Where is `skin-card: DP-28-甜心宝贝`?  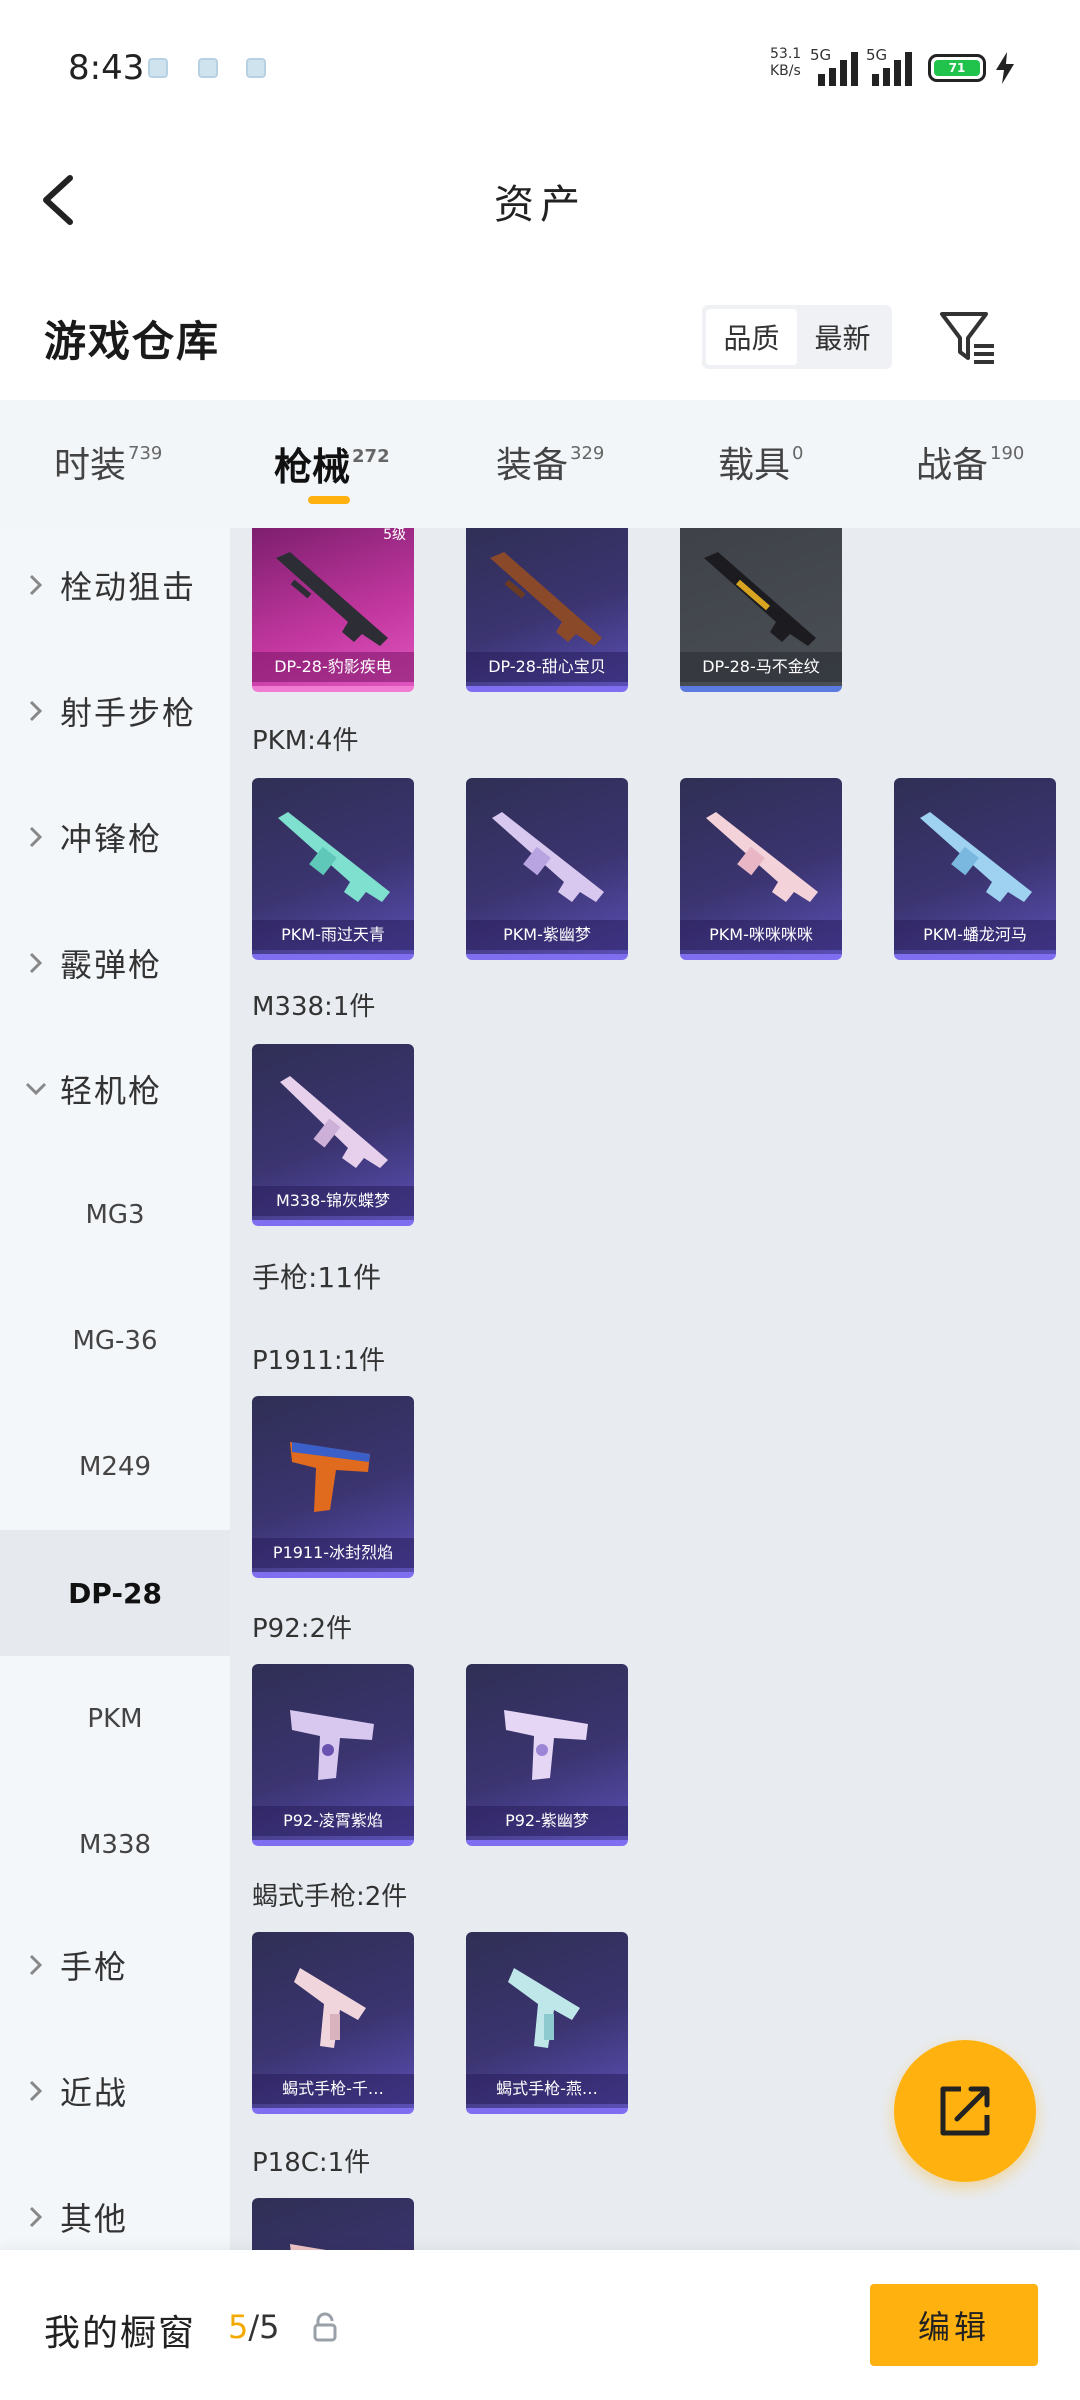 skin-card: DP-28-甜心宝贝 is located at coordinates (547, 610).